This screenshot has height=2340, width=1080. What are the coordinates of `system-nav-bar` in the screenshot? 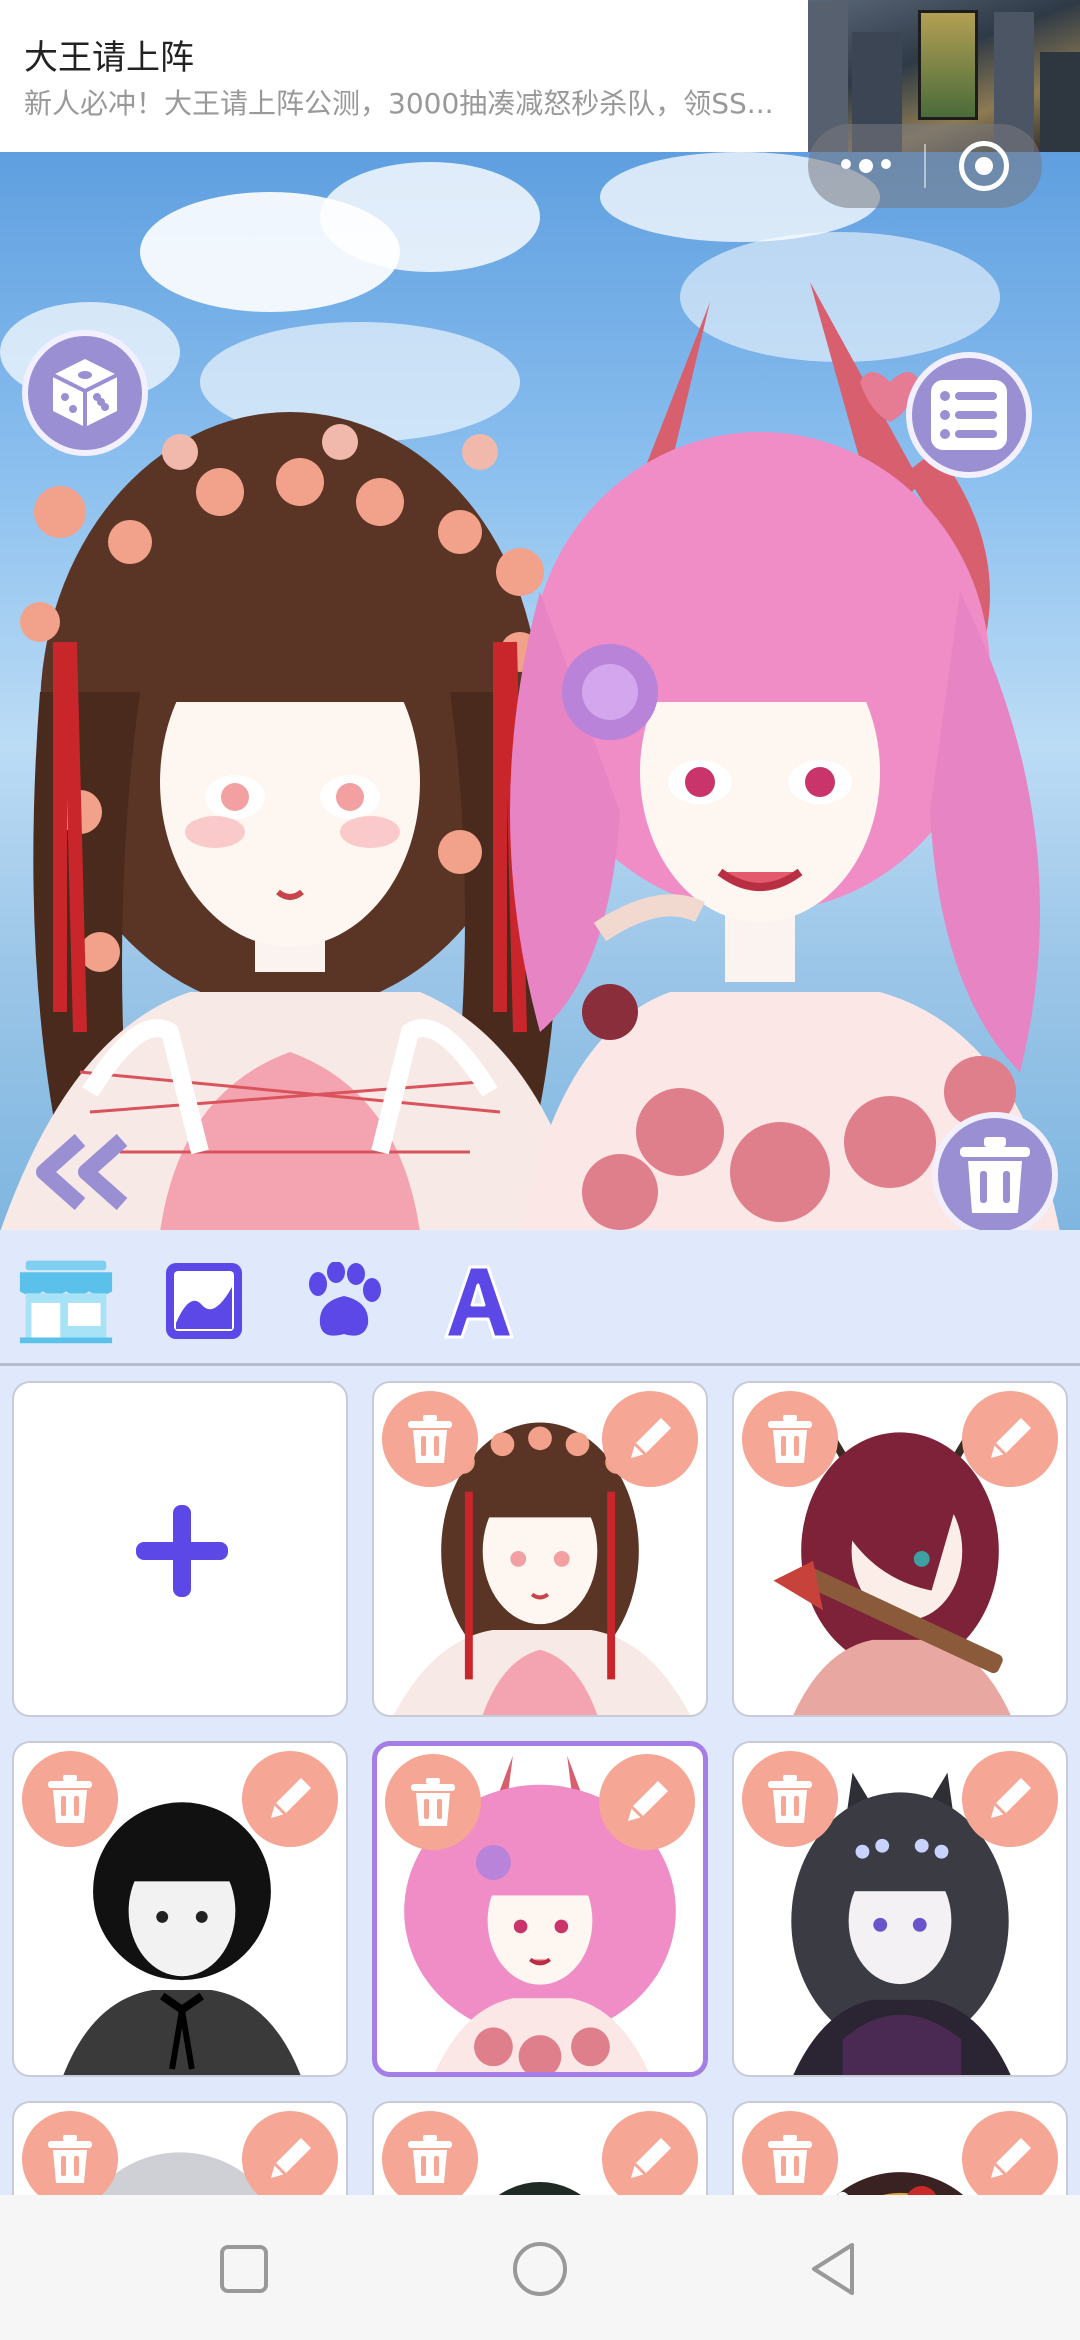 It's located at (540, 2267).